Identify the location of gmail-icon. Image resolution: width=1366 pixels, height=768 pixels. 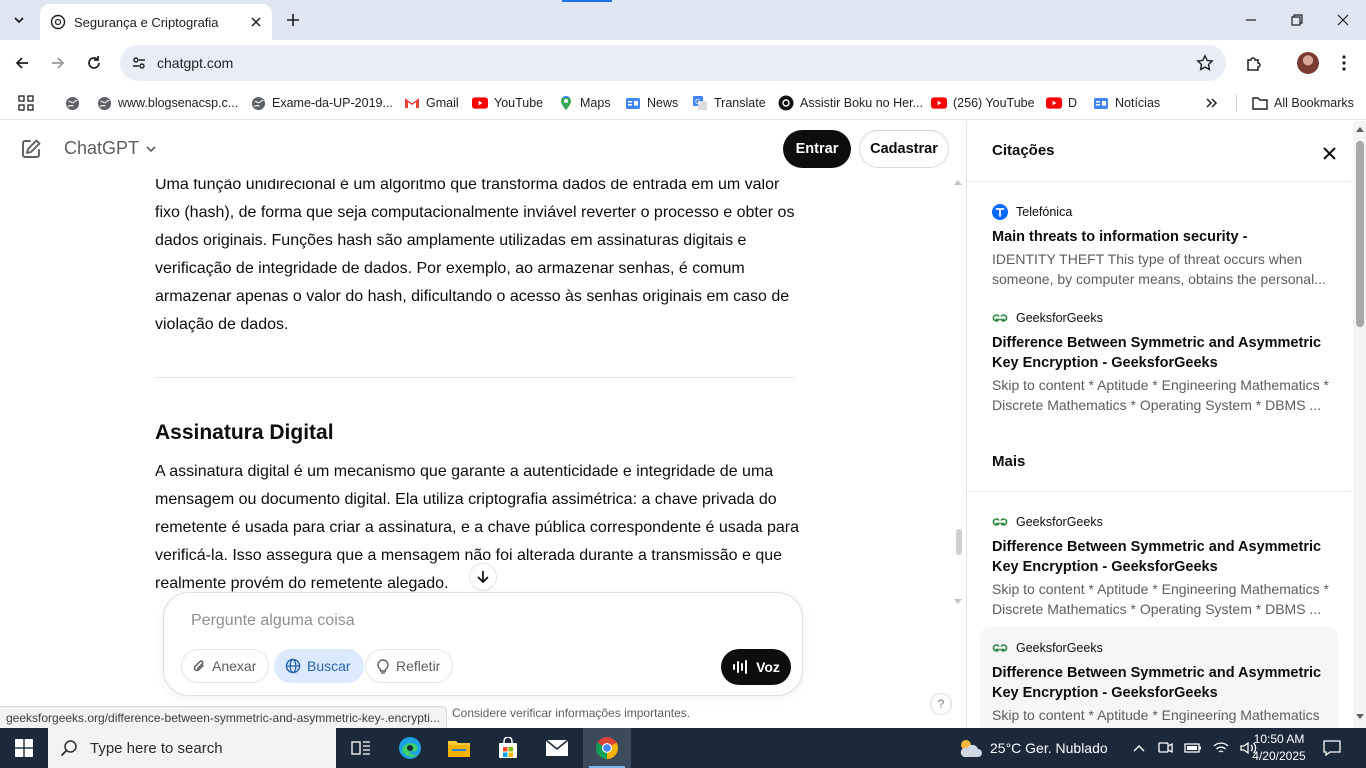
(412, 103).